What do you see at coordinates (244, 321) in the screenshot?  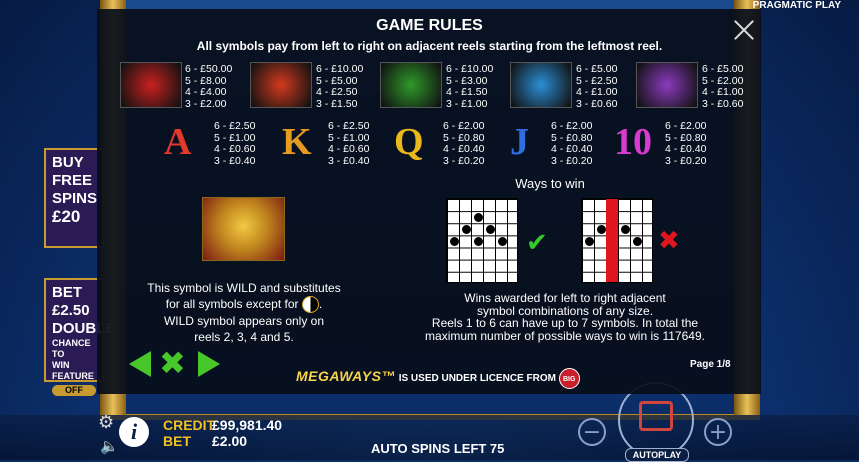 I see `wild-line-3: WILD symbol appears only on` at bounding box center [244, 321].